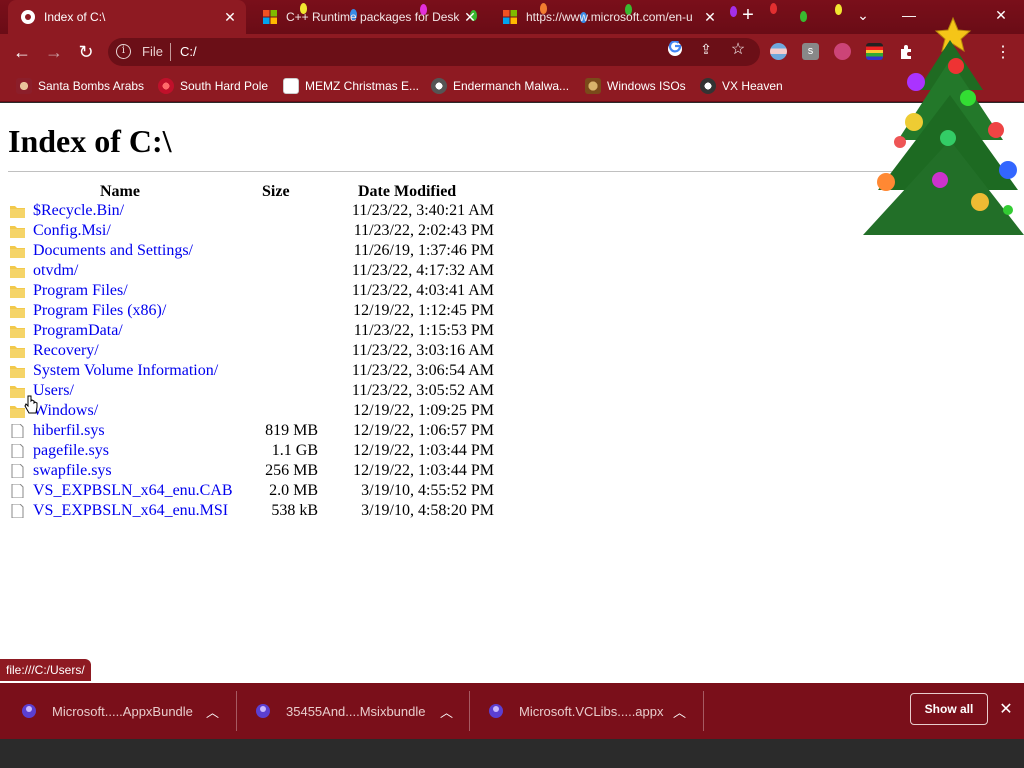 This screenshot has width=1024, height=768. I want to click on extension-rainbow-icon, so click(874, 51).